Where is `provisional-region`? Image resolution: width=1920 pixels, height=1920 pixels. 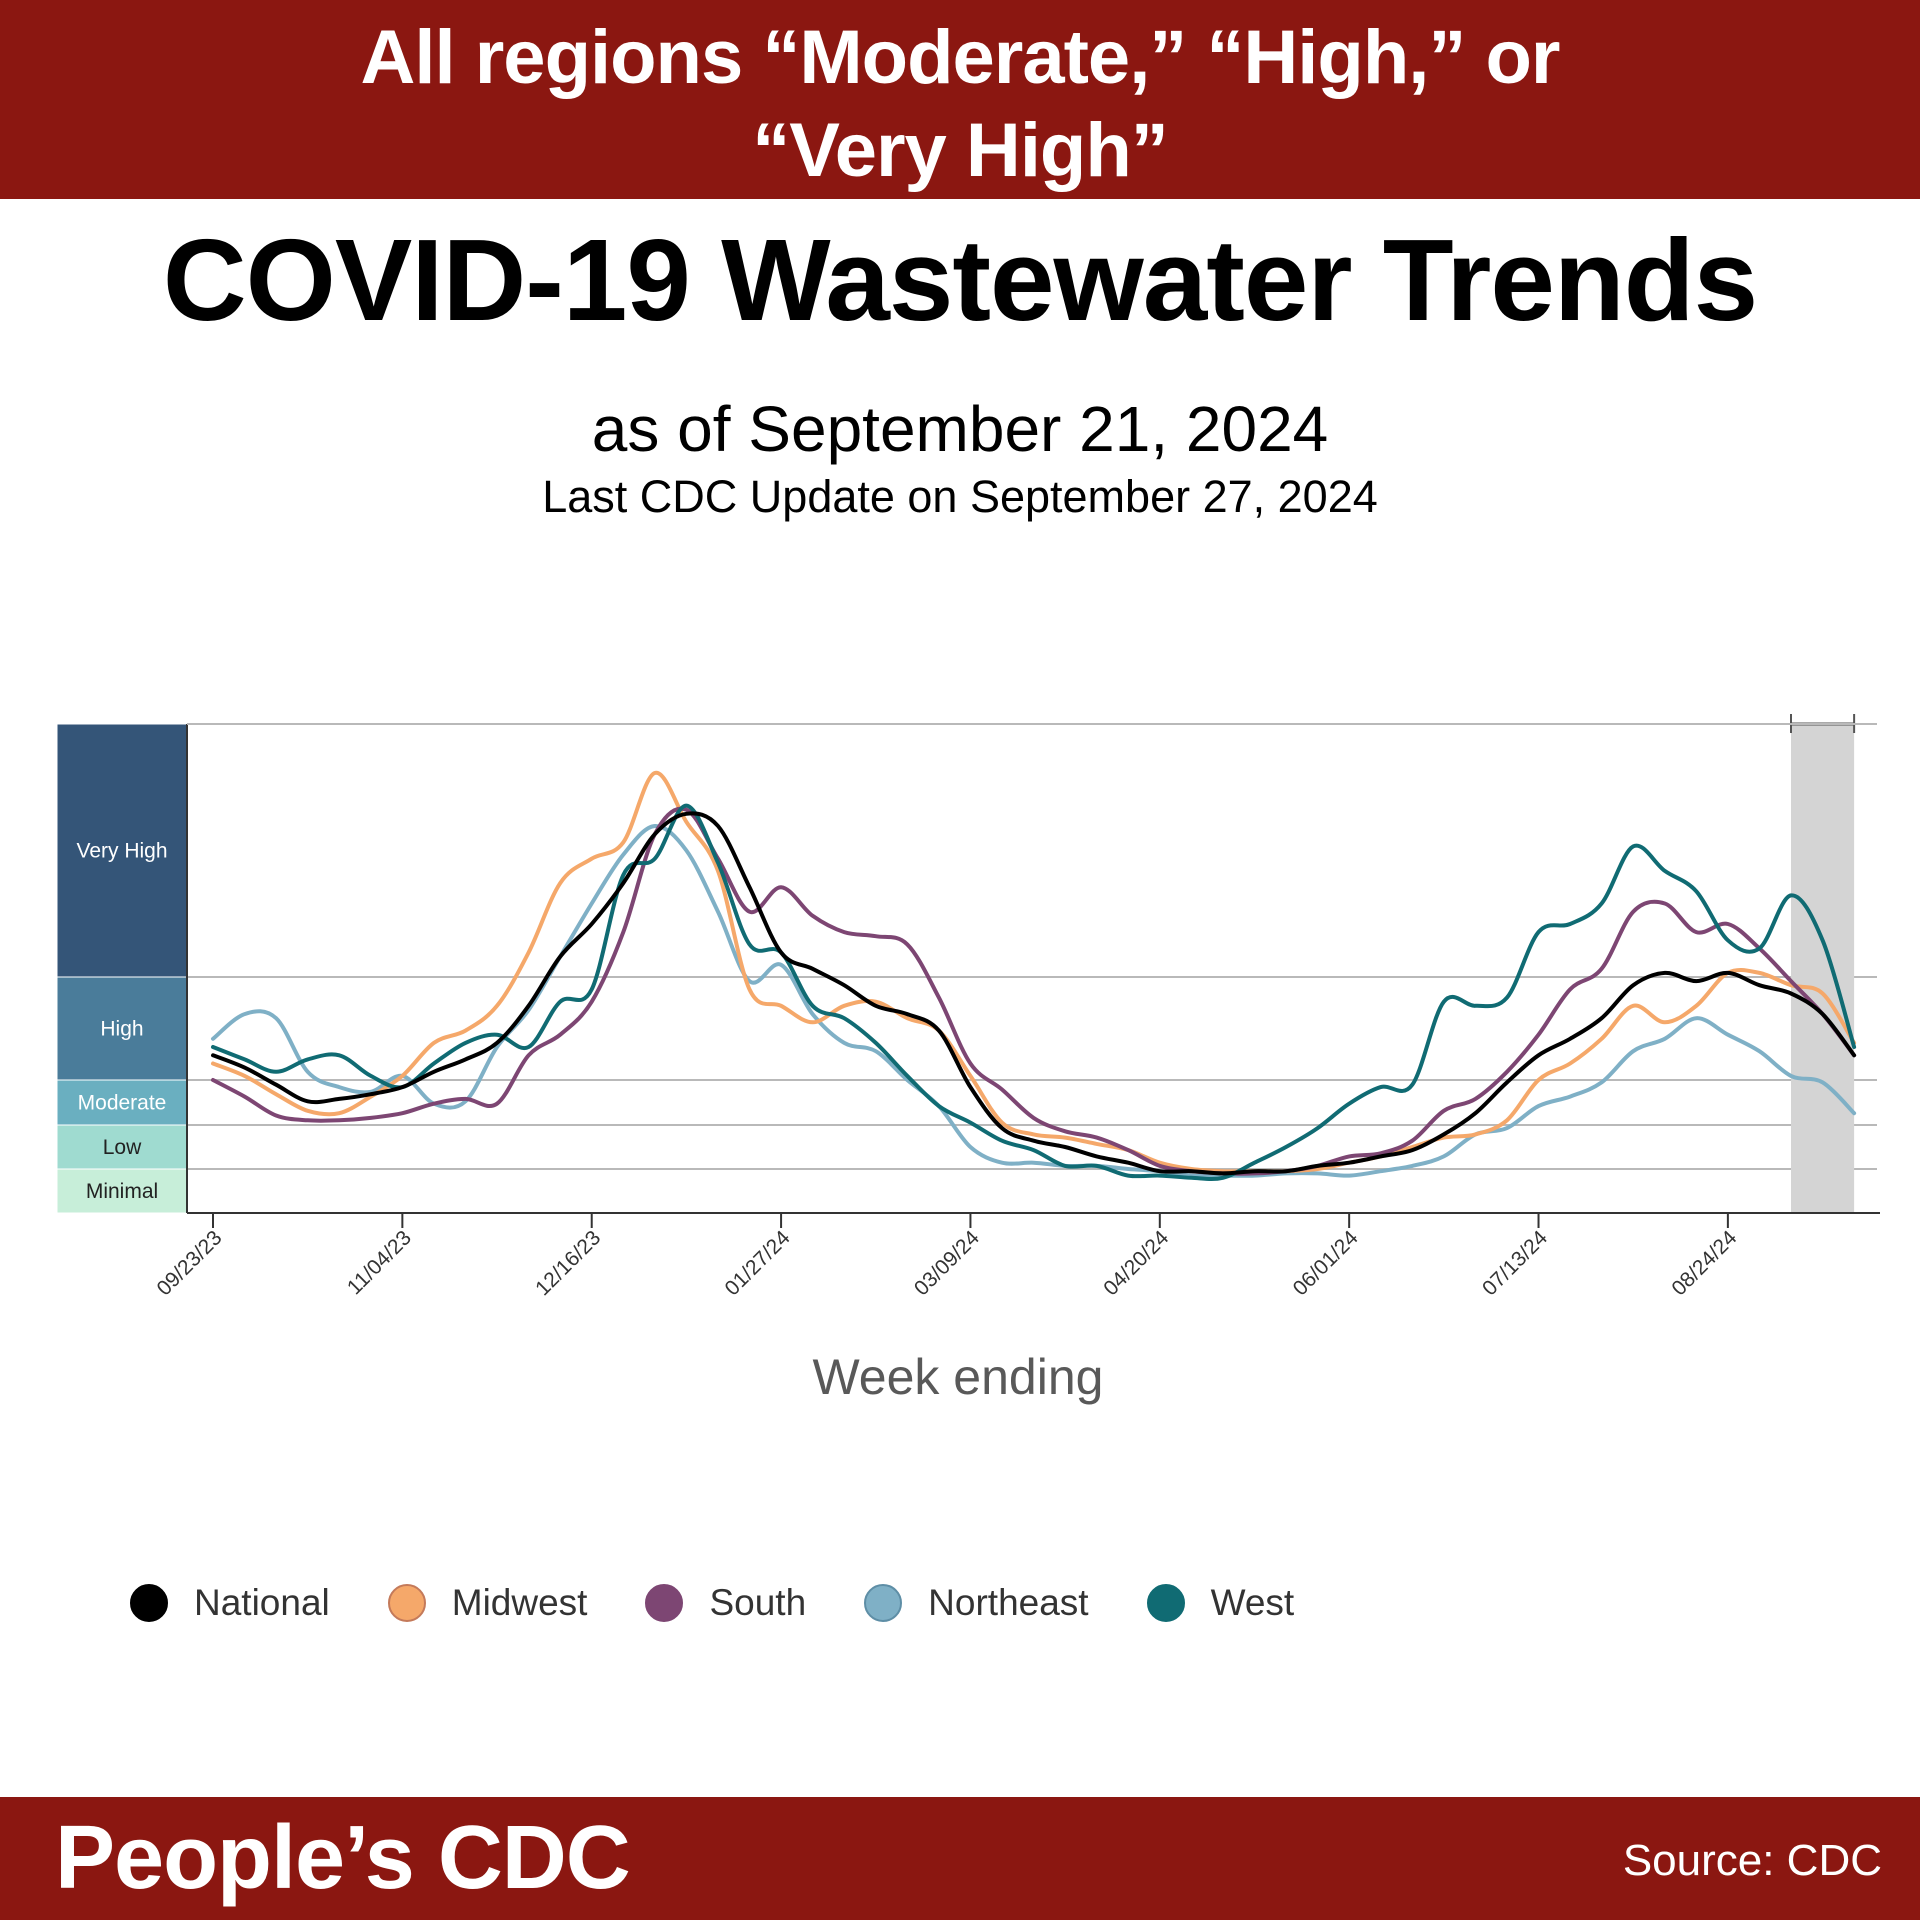
provisional-region is located at coordinates (1823, 963).